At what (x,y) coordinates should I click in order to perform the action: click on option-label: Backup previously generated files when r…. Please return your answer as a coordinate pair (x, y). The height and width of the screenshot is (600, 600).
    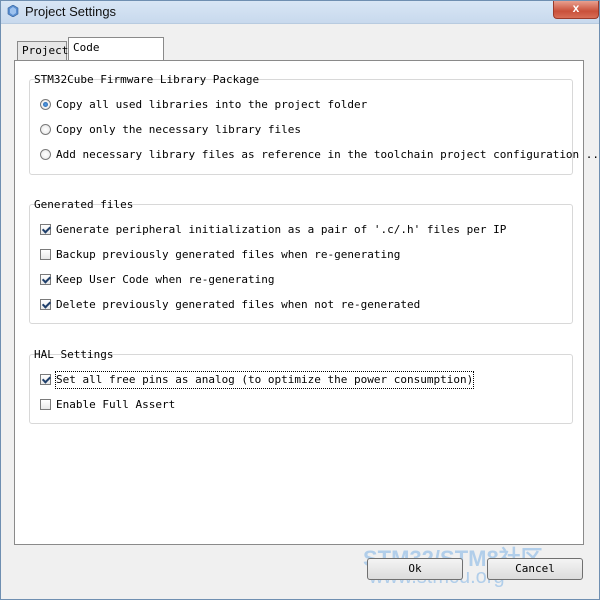
    Looking at the image, I should click on (228, 254).